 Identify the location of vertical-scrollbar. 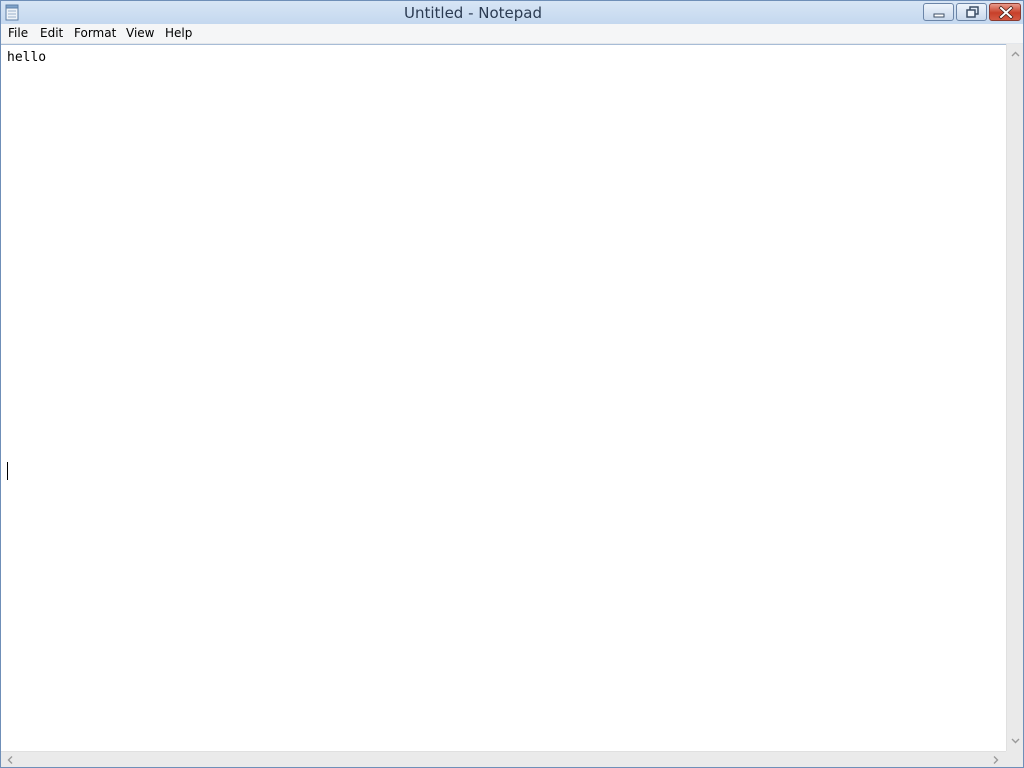
(1014, 397).